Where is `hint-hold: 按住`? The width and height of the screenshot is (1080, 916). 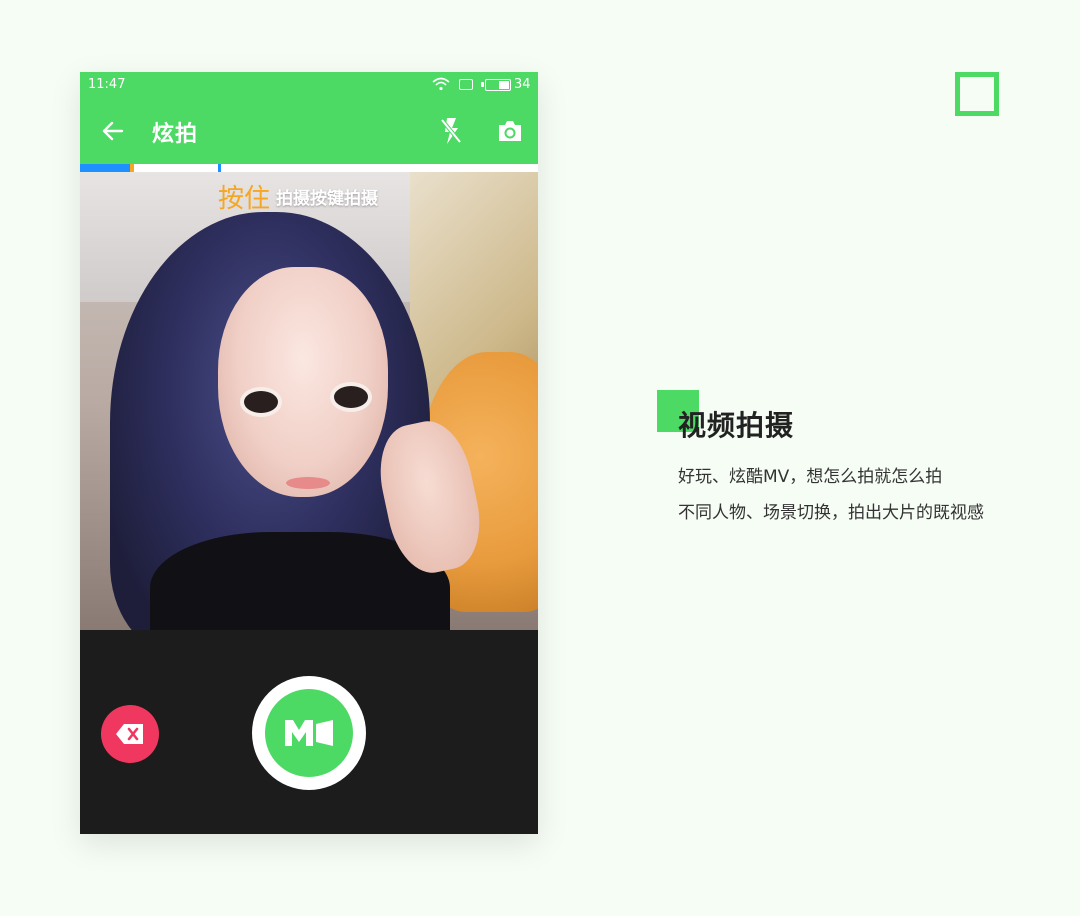 hint-hold: 按住 is located at coordinates (244, 199).